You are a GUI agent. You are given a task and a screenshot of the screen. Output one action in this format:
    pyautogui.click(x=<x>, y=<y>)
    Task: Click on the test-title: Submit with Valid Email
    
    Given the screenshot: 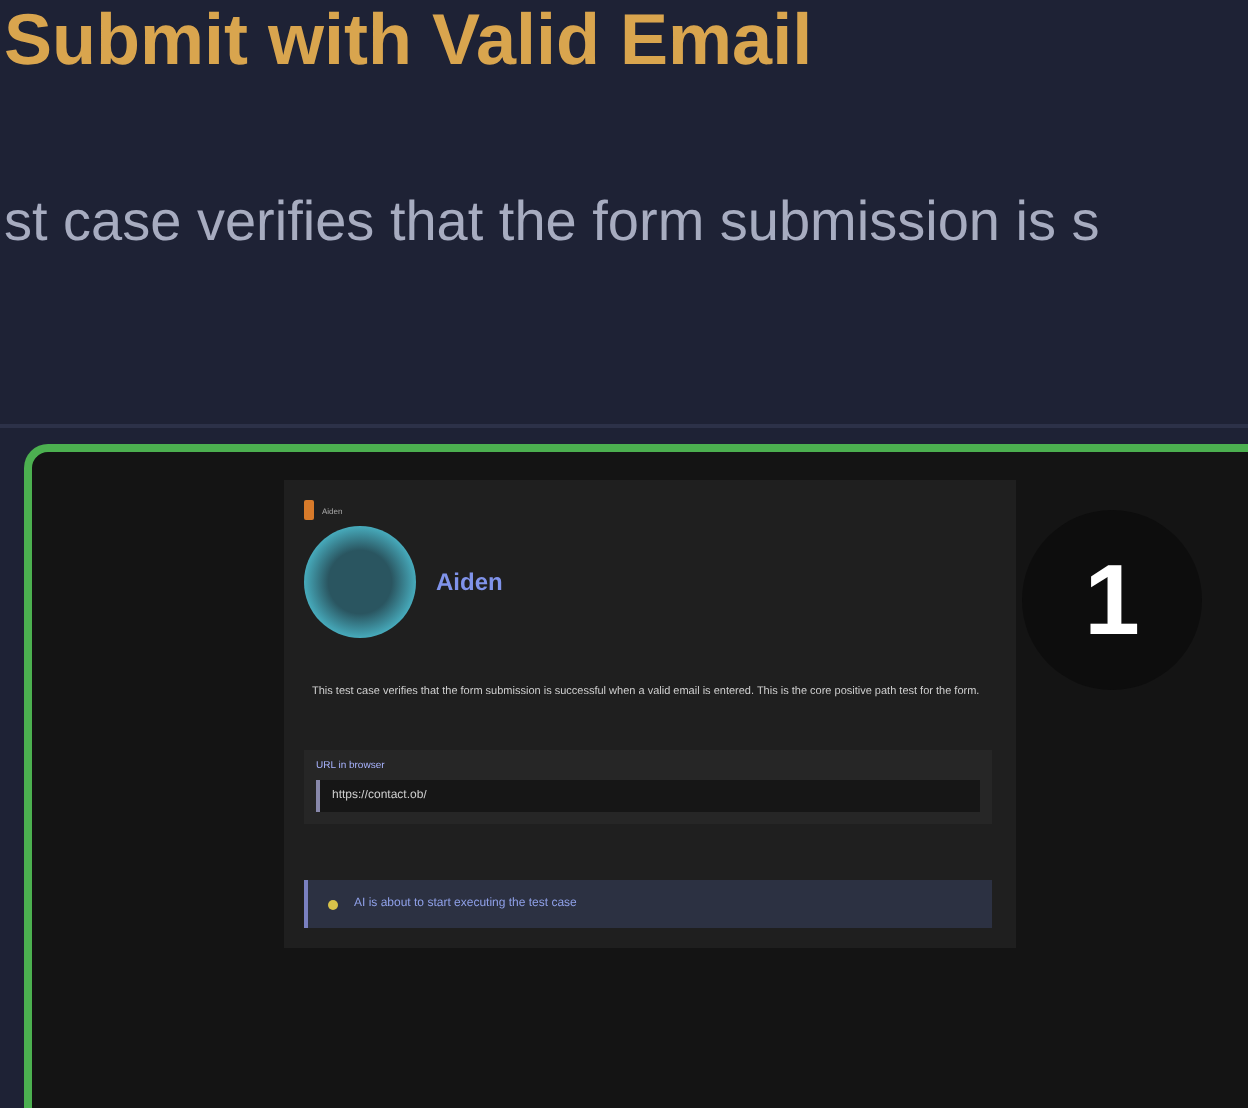 What is the action you would take?
    pyautogui.click(x=408, y=40)
    